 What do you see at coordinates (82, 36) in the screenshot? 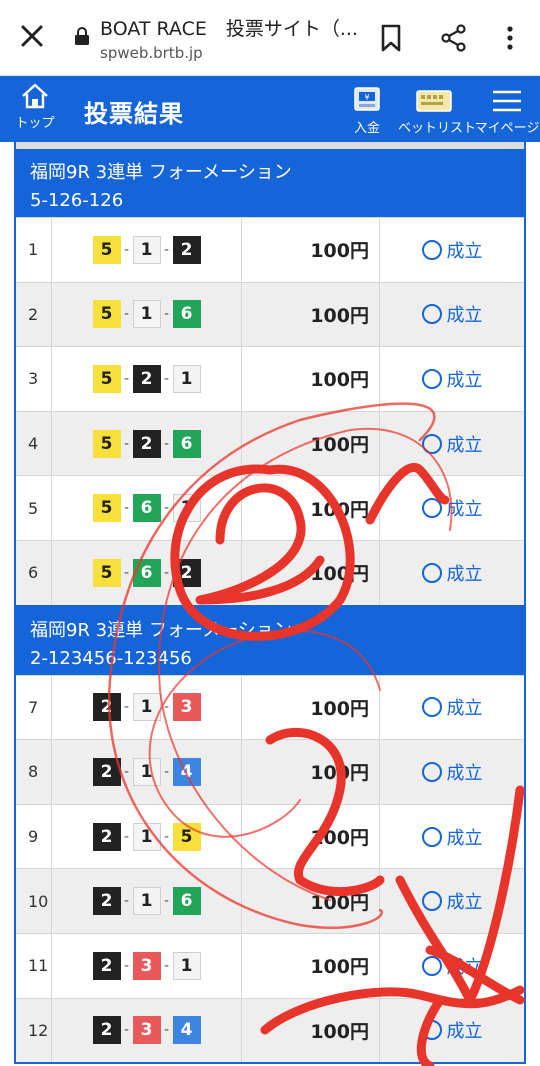
I see `lock-icon` at bounding box center [82, 36].